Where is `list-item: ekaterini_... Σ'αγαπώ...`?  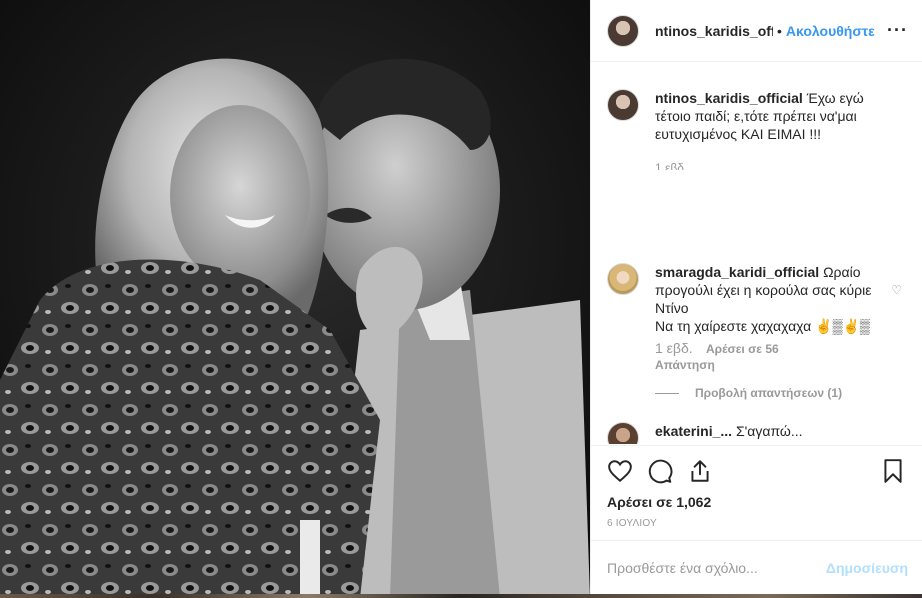
list-item: ekaterini_... Σ'αγαπώ... is located at coordinates (756, 433).